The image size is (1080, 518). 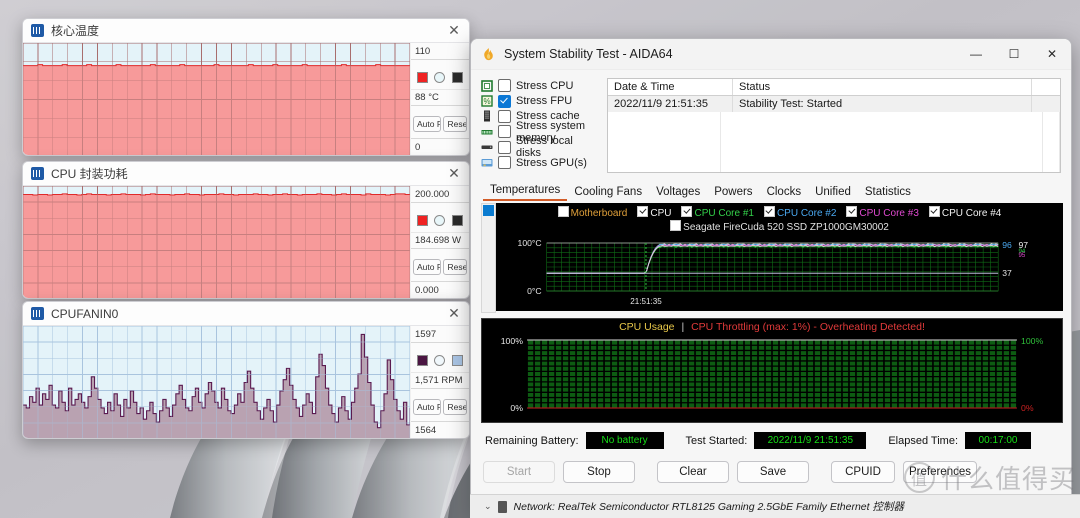 What do you see at coordinates (882, 104) in the screenshot?
I see `cell-status: Stability Test: Started` at bounding box center [882, 104].